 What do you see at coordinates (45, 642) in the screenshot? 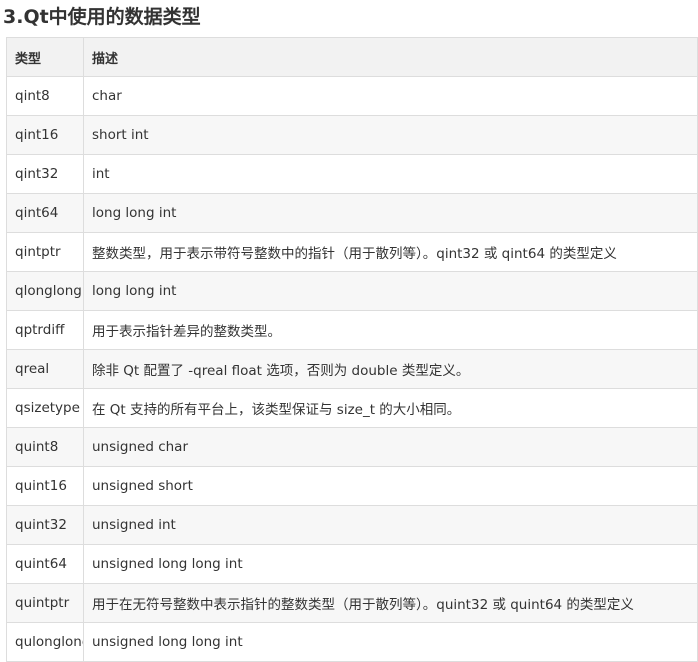
I see `type-cell: qulonglong` at bounding box center [45, 642].